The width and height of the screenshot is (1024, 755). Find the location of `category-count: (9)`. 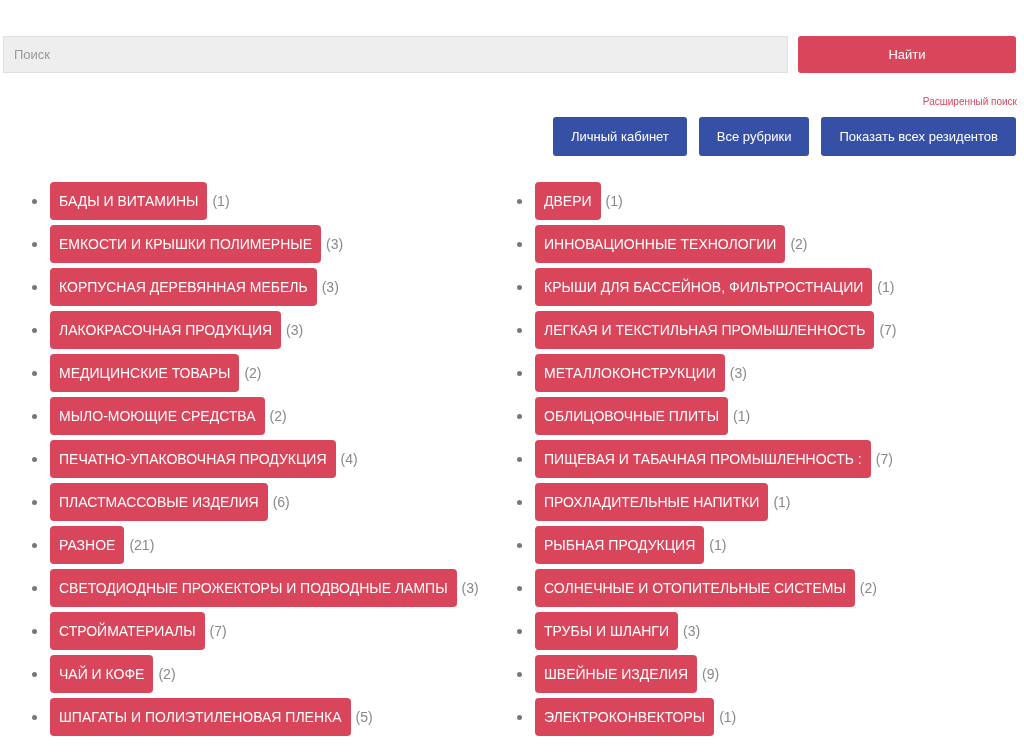

category-count: (9) is located at coordinates (711, 674).